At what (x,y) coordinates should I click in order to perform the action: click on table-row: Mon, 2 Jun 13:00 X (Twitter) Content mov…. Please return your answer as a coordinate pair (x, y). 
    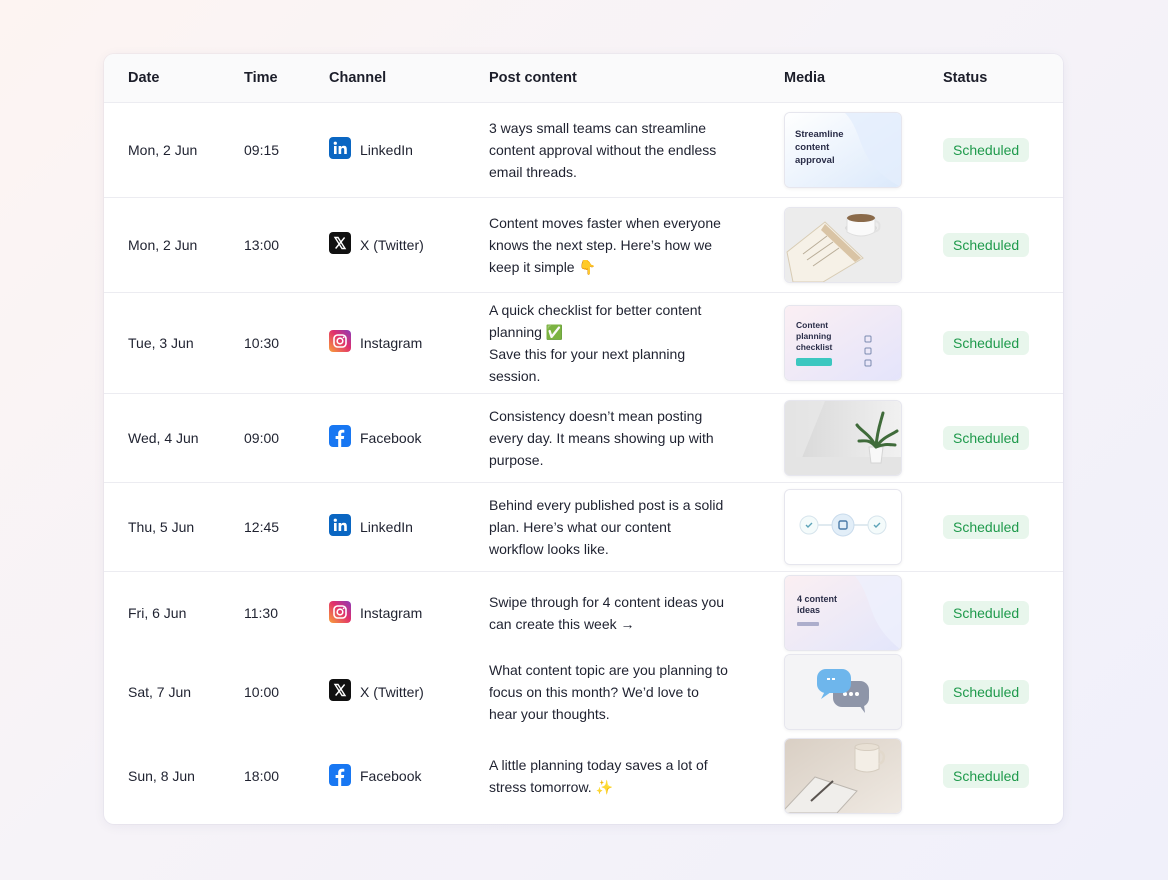
    Looking at the image, I should click on (583, 245).